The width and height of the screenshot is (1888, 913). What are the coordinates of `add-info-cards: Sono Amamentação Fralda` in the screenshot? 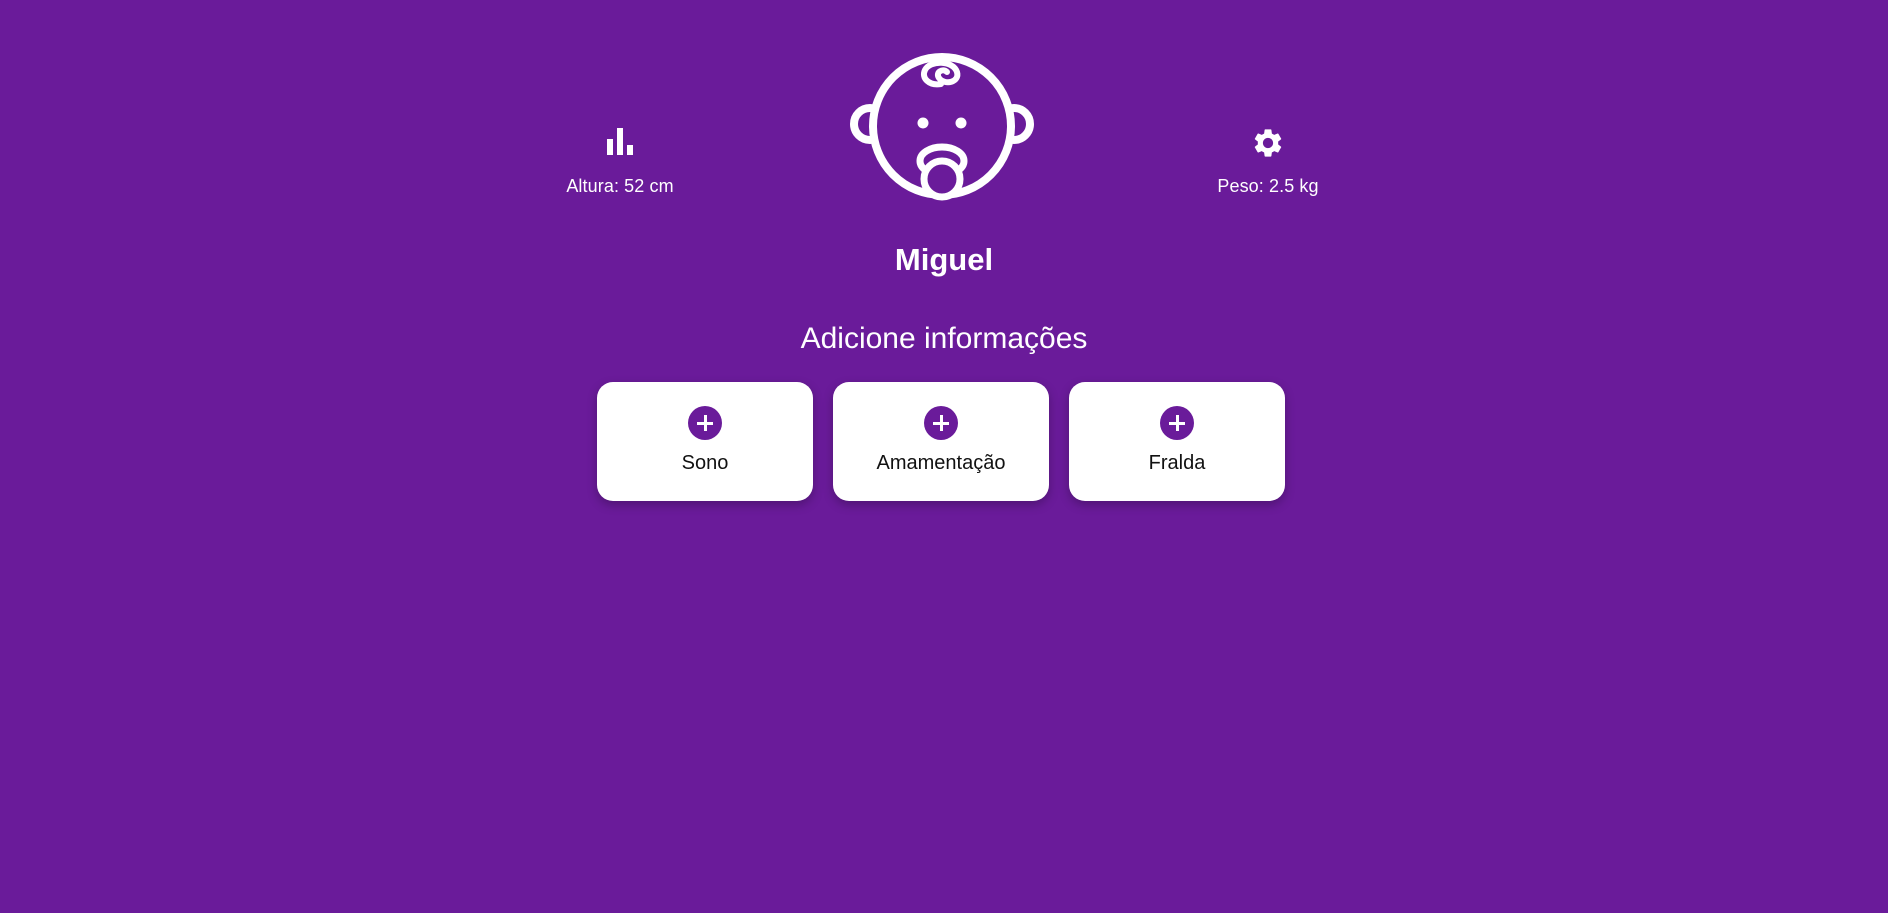 It's located at (941, 441).